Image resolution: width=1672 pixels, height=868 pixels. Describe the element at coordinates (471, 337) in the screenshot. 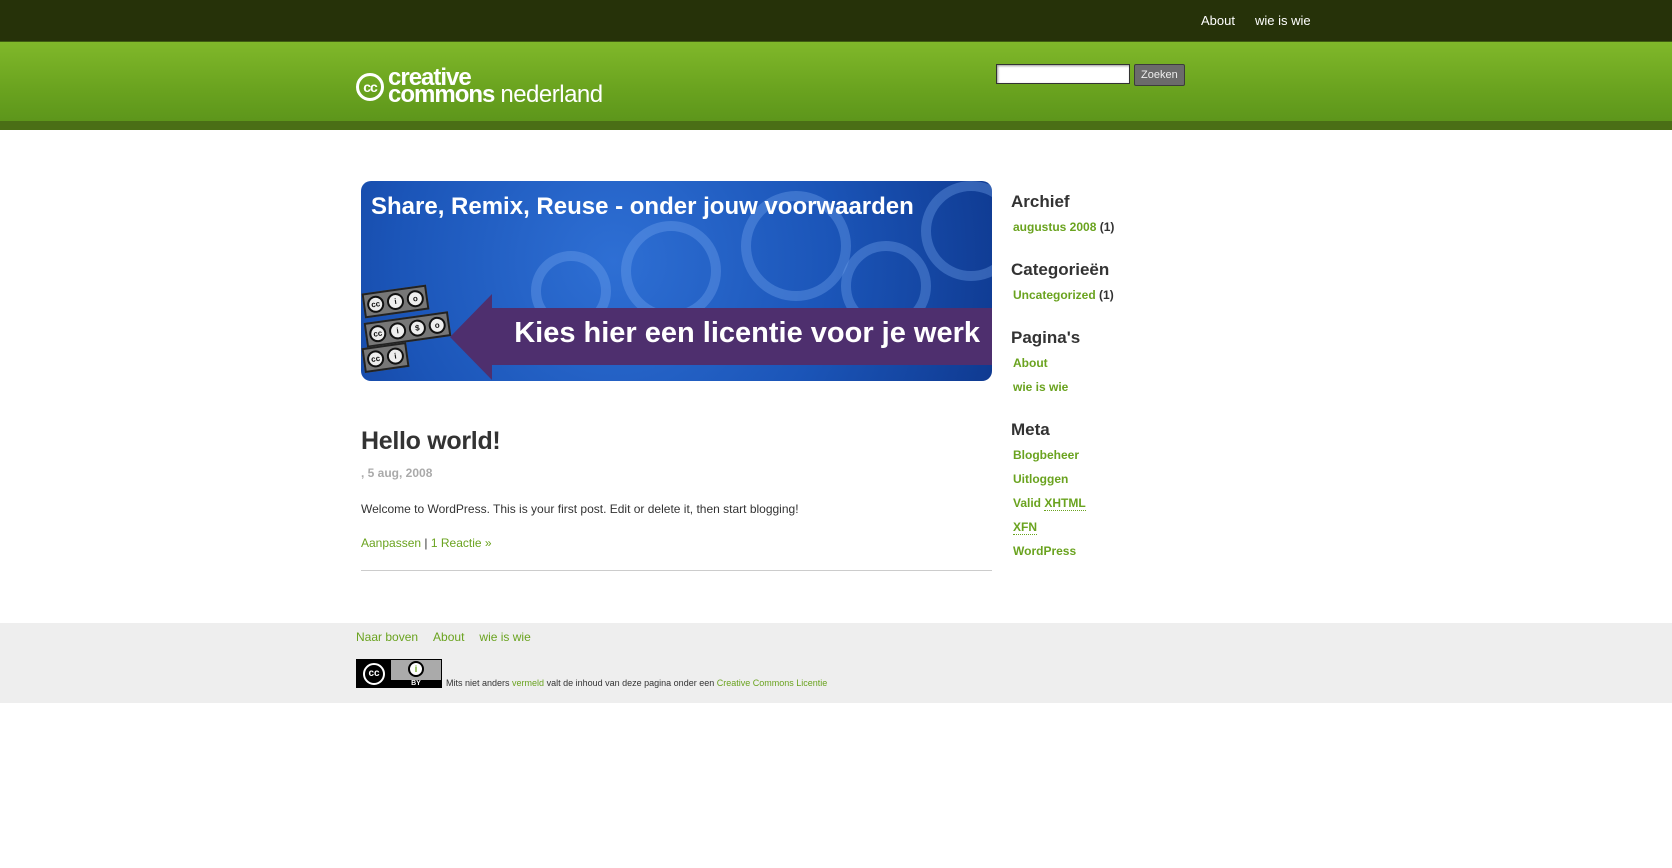

I see `banner-arrow-icon` at that location.